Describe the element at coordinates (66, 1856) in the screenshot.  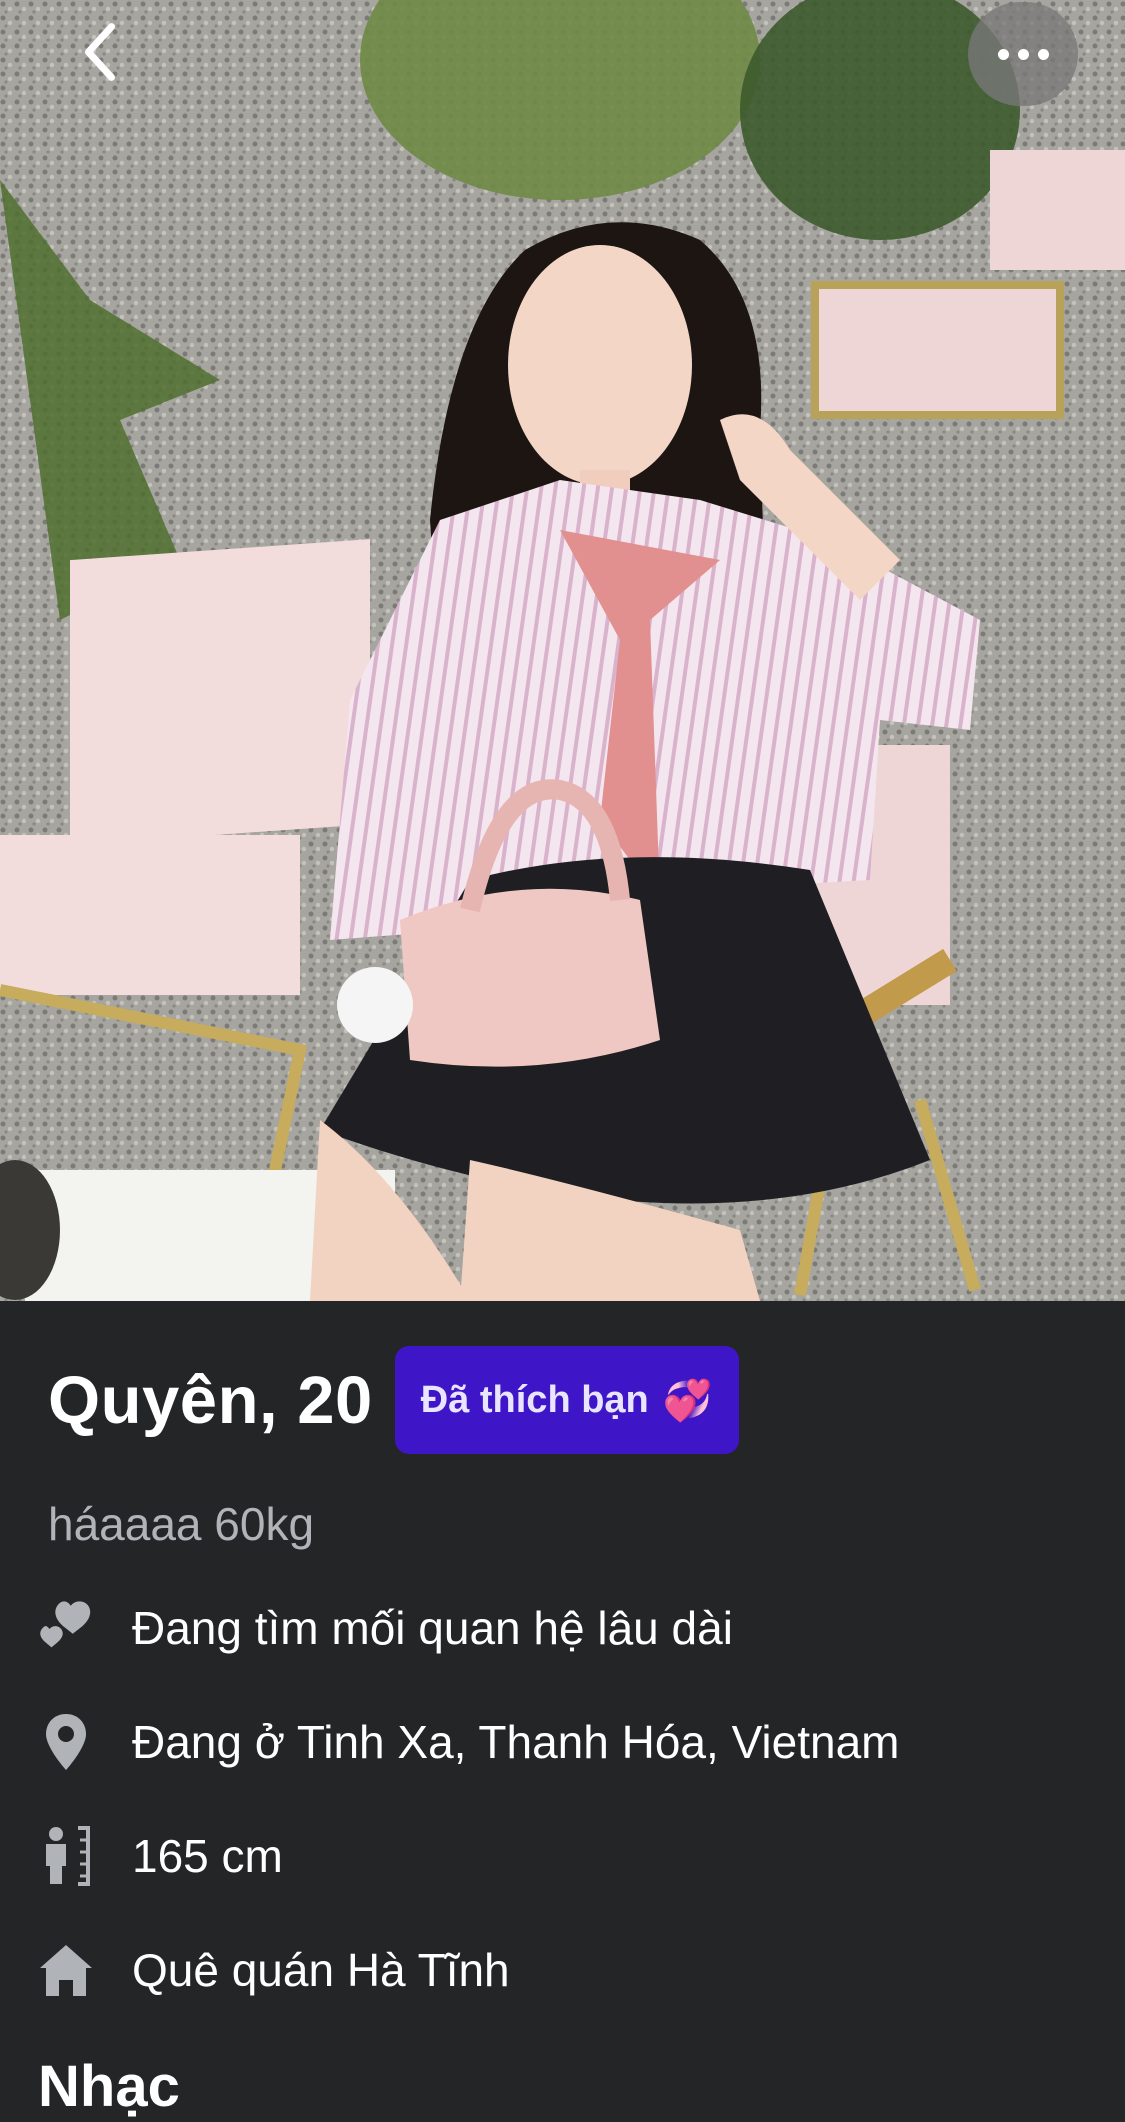
I see `height-icon` at that location.